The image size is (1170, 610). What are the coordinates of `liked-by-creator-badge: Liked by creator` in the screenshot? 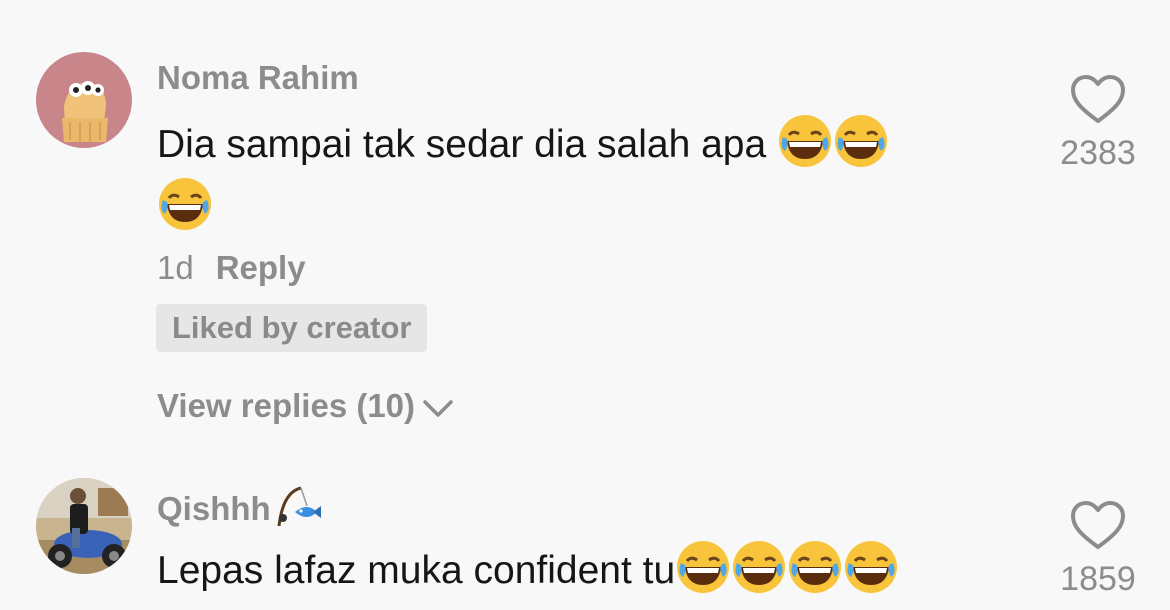 It's located at (292, 328).